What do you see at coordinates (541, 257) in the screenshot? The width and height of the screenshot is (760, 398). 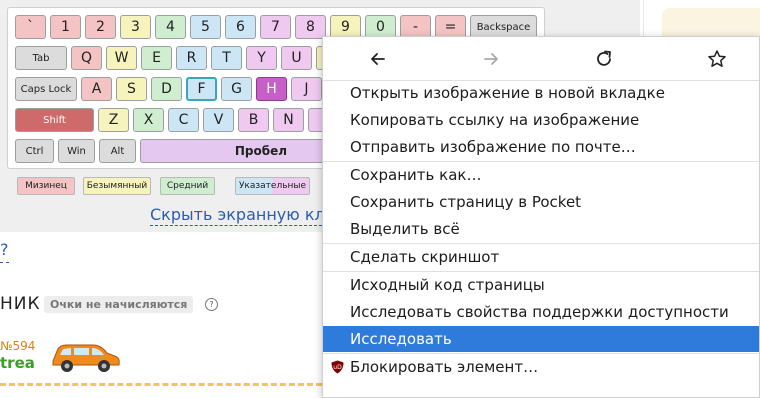 I see `menu-take-screenshot: Сделать скриншот` at bounding box center [541, 257].